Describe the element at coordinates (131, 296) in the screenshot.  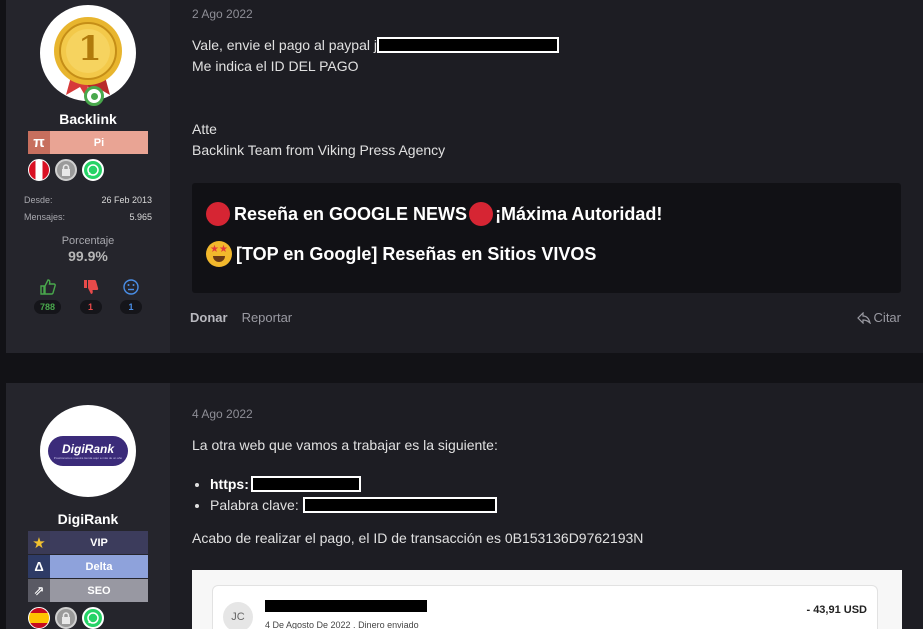
I see `neutral-reaction: 1` at that location.